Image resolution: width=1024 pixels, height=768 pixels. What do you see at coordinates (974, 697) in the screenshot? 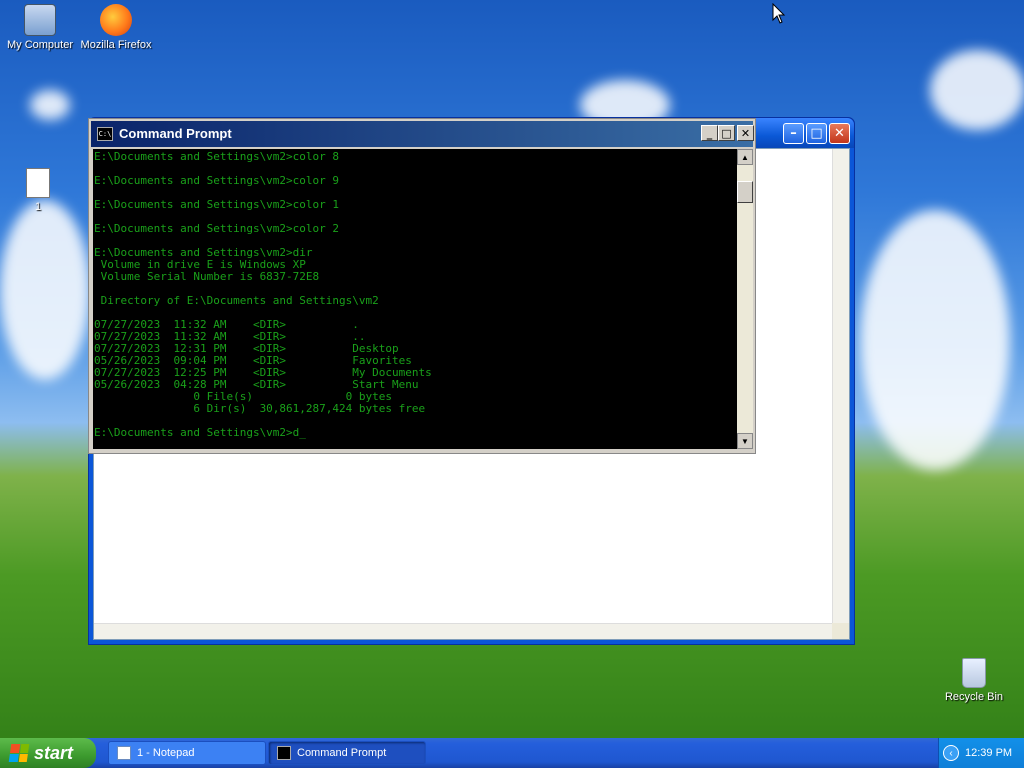
I see `desktop-icon-label: Recycle Bin` at bounding box center [974, 697].